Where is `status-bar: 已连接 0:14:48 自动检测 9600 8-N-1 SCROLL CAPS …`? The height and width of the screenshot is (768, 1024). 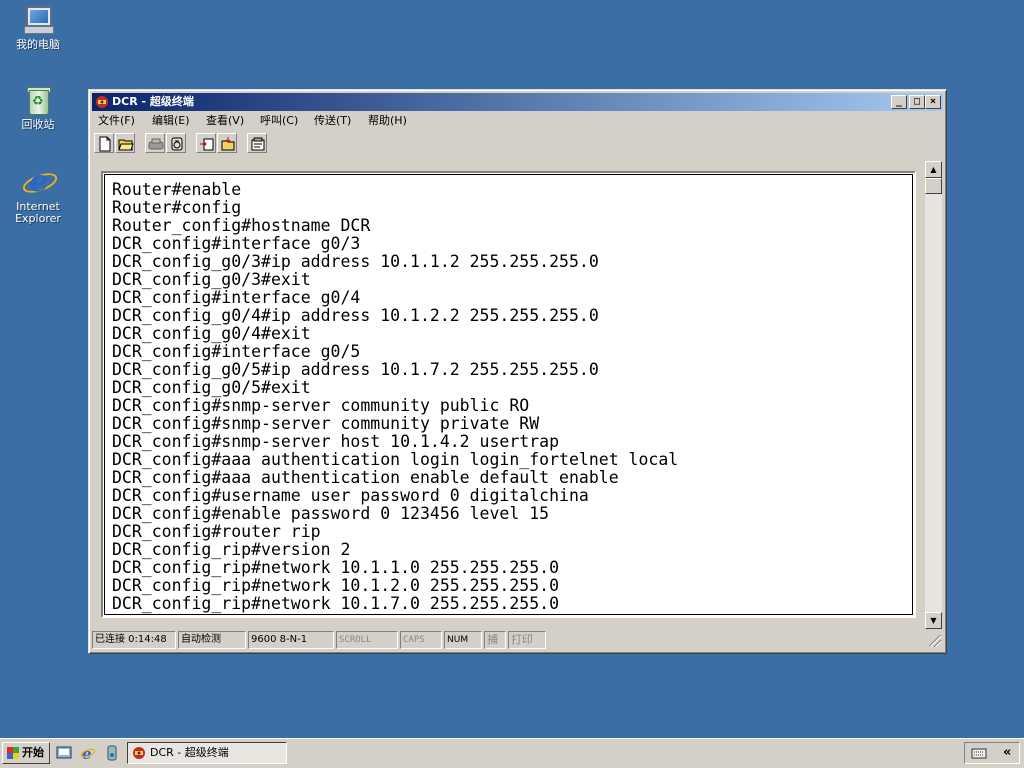
status-bar: 已连接 0:14:48 自动检测 9600 8-N-1 SCROLL CAPS … is located at coordinates (517, 640).